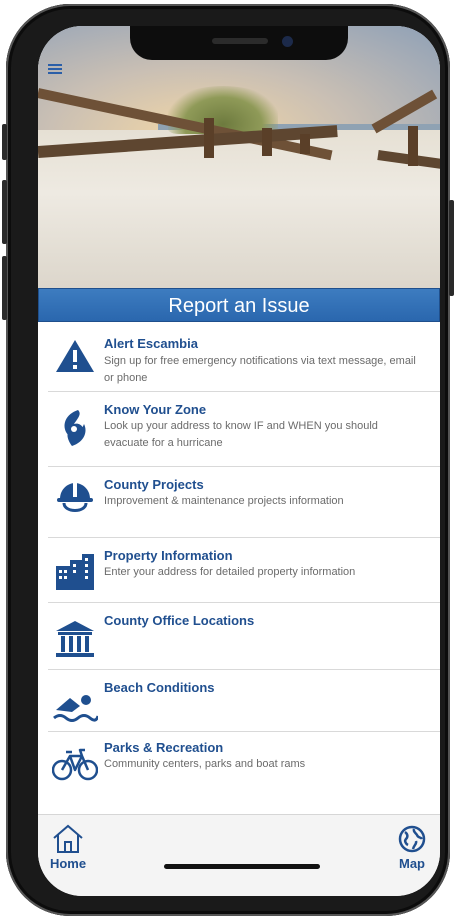 Image resolution: width=456 pixels, height=922 pixels. I want to click on hard-hat-icon, so click(75, 497).